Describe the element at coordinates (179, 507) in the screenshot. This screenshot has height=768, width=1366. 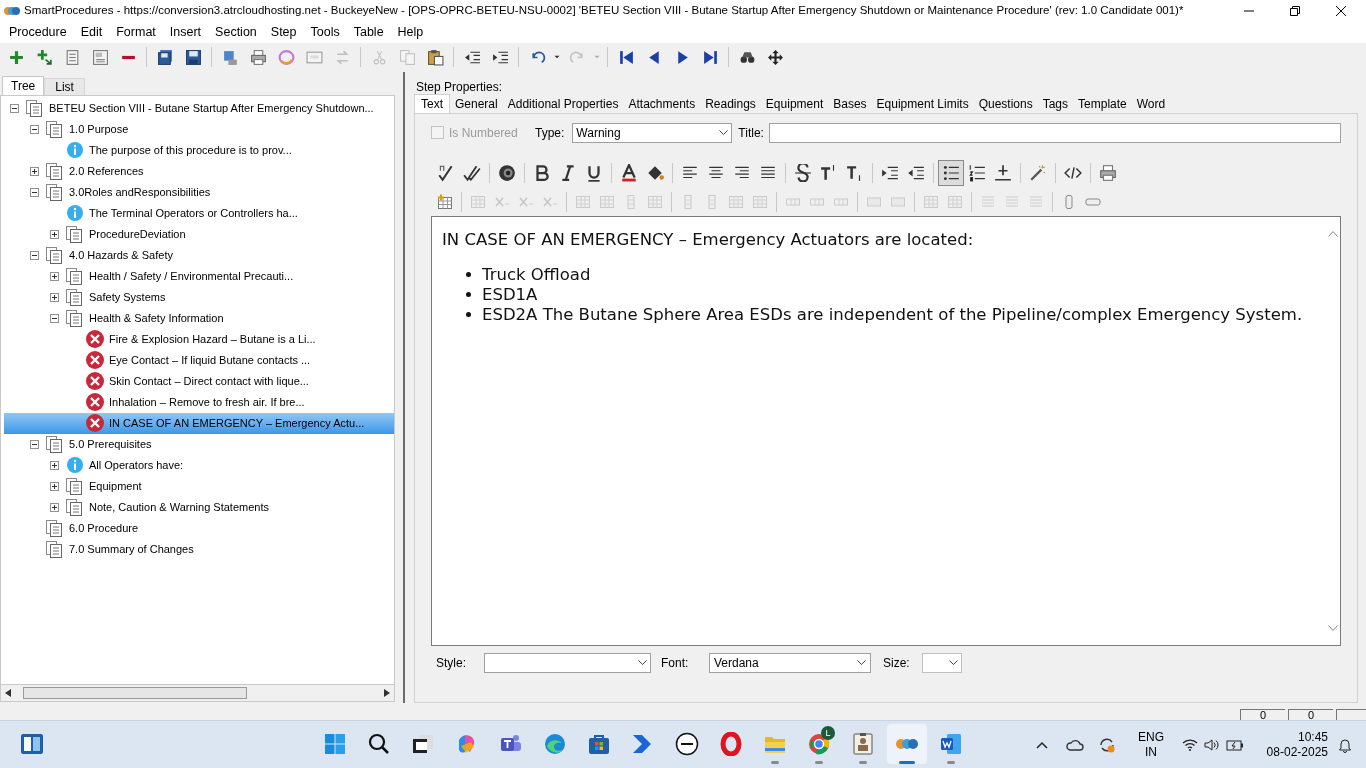
I see `tree-item: Note, Caution & Warning Statements` at that location.